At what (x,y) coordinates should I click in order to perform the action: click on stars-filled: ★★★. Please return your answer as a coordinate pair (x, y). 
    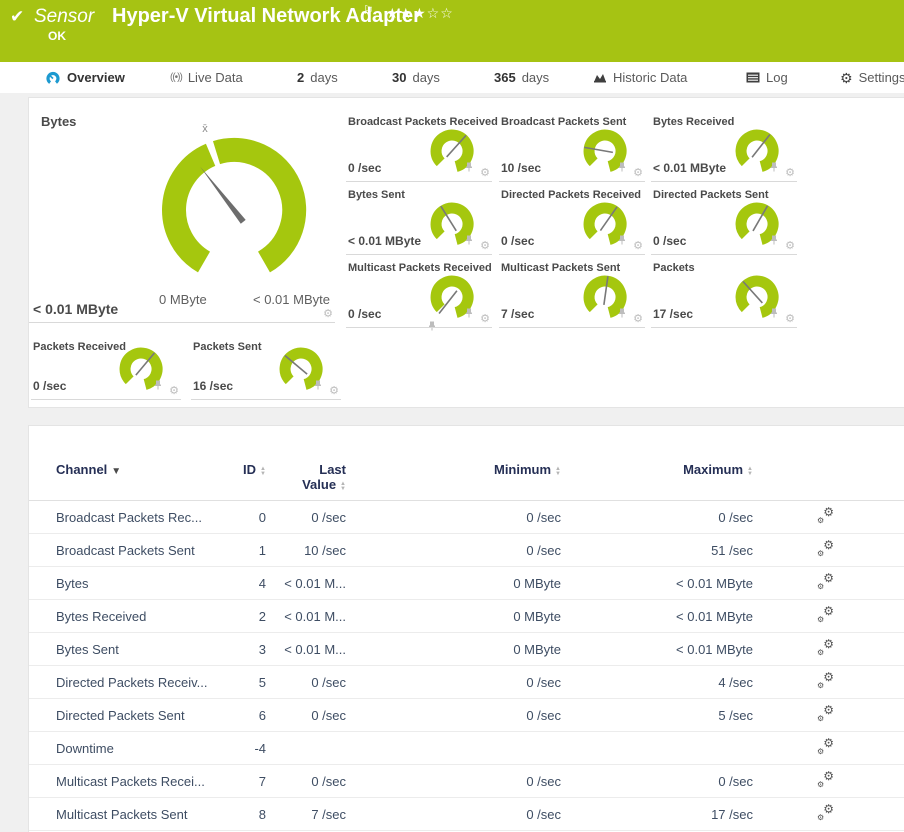
    Looking at the image, I should click on (406, 13).